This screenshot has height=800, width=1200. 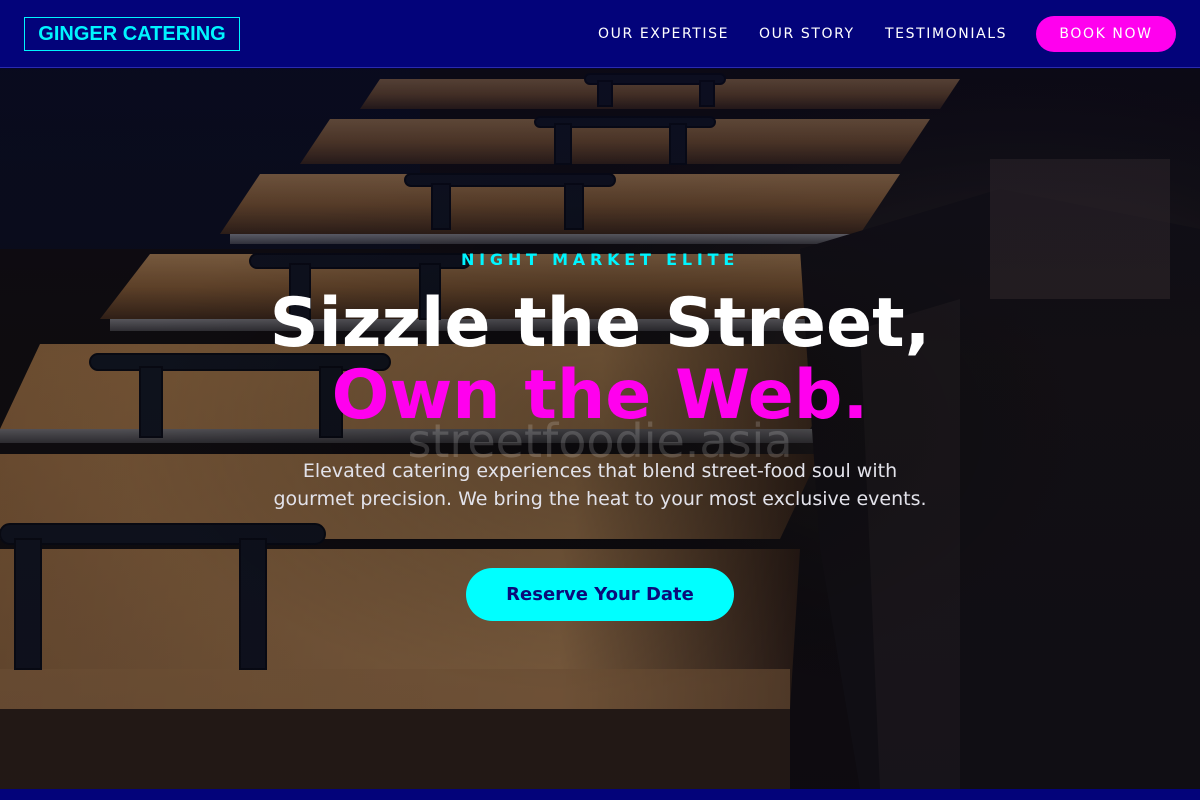 I want to click on hero-eyebrow: NIGHT MARKET ELITE, so click(x=600, y=259).